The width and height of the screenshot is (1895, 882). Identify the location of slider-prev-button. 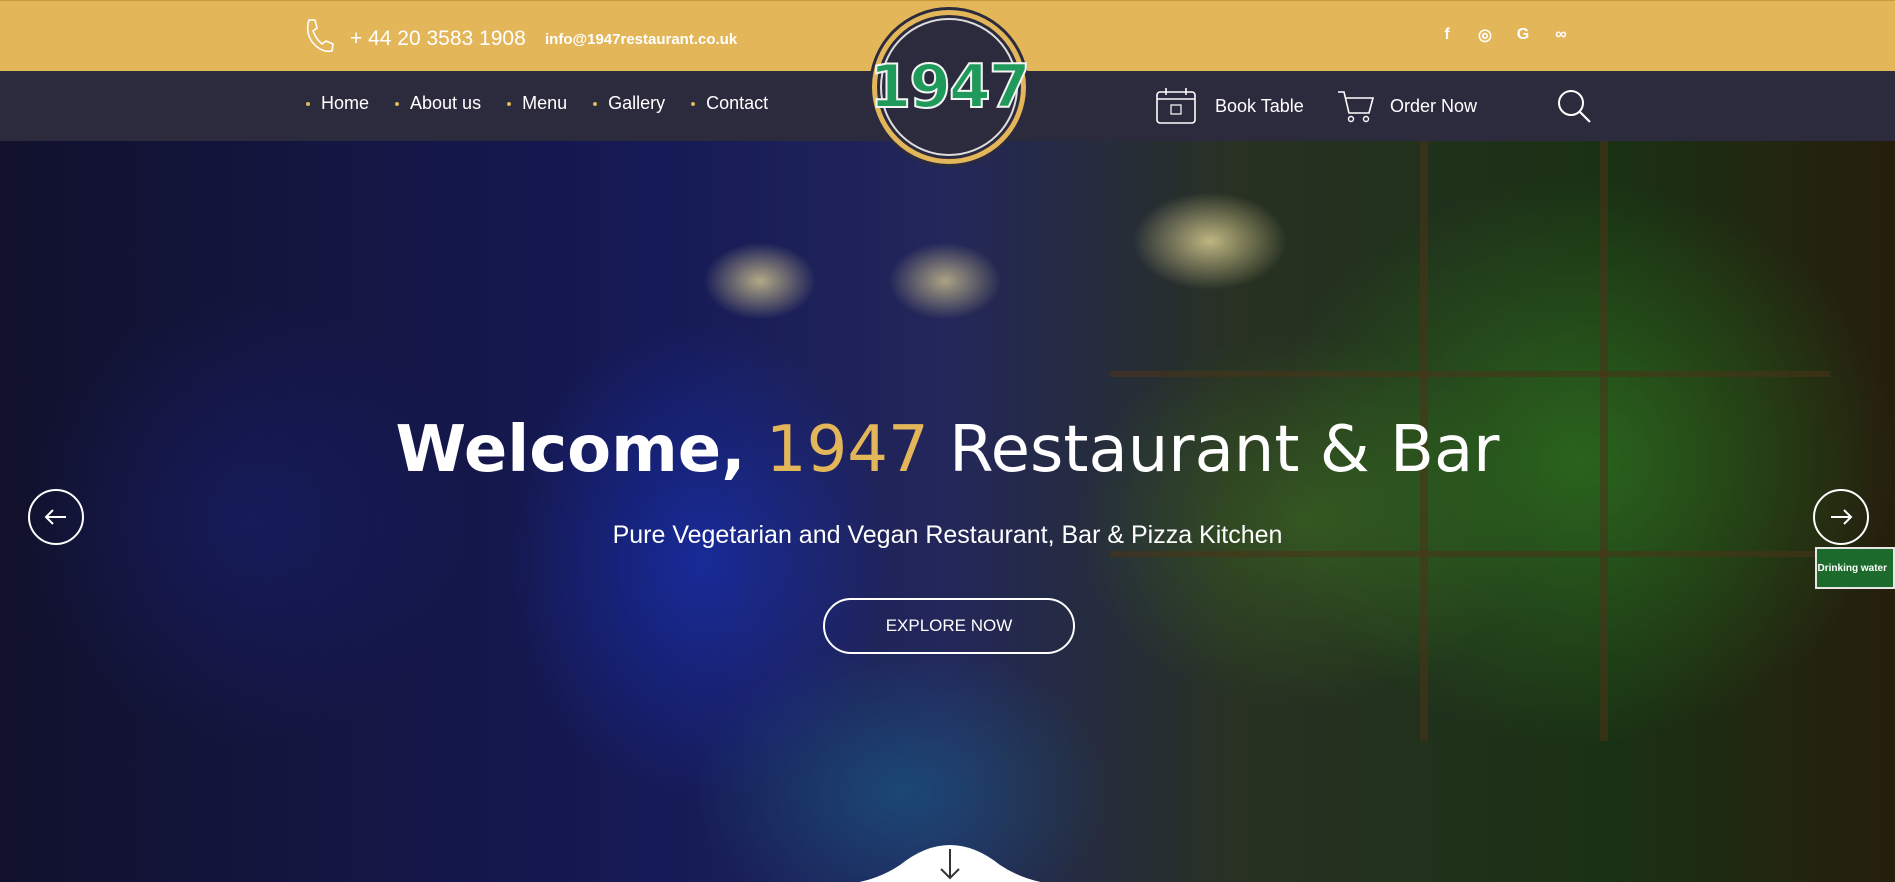
(56, 517).